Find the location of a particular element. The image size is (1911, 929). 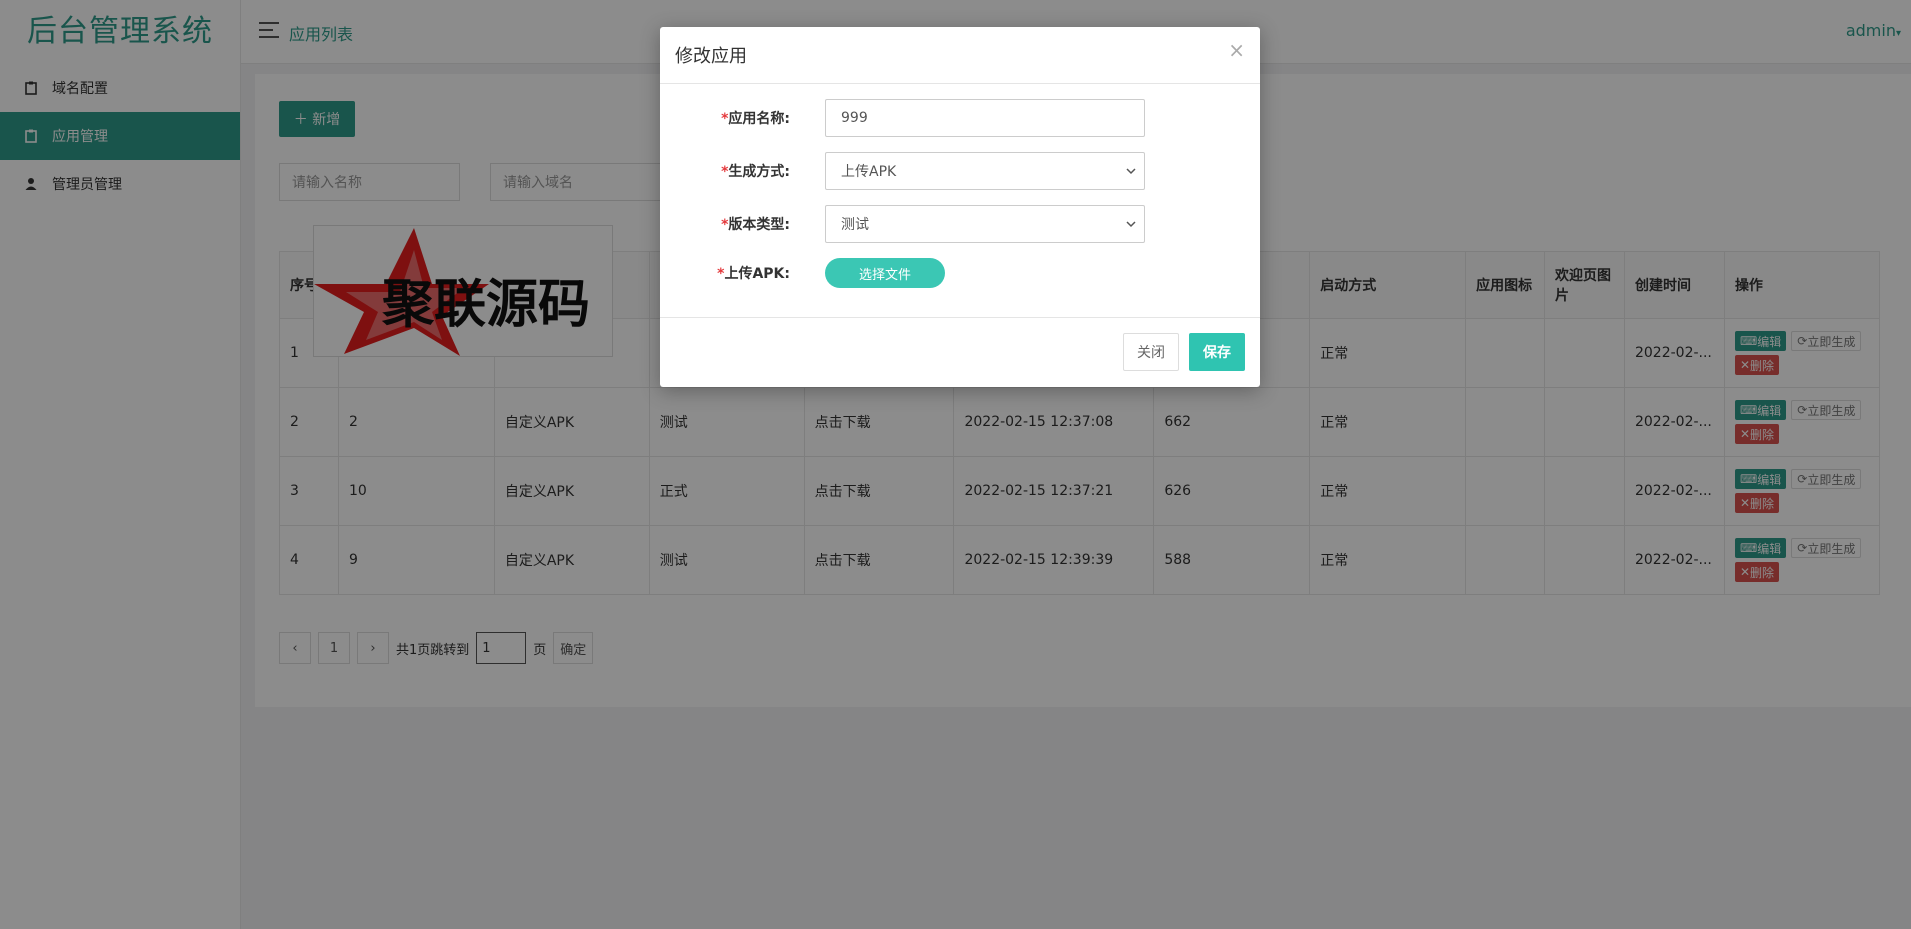

dialog-title: 修改应用 is located at coordinates (711, 56).